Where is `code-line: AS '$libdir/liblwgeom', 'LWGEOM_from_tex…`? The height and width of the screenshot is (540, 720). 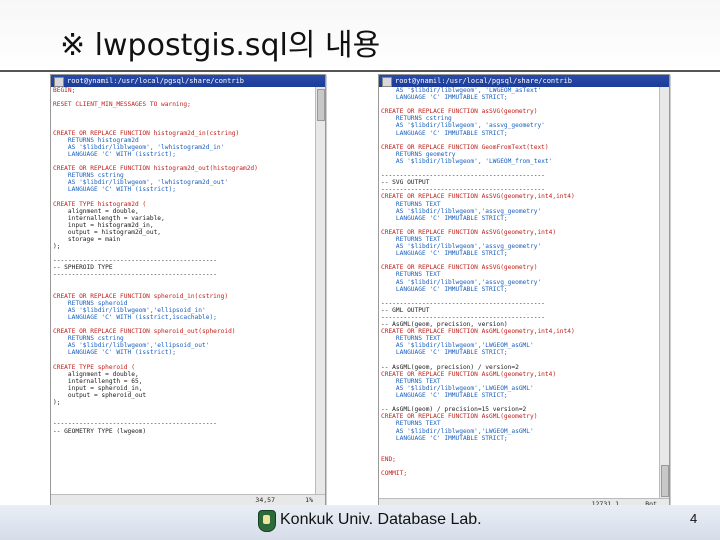
code-line: AS '$libdir/liblwgeom', 'LWGEOM_from_tex… is located at coordinates (467, 161).